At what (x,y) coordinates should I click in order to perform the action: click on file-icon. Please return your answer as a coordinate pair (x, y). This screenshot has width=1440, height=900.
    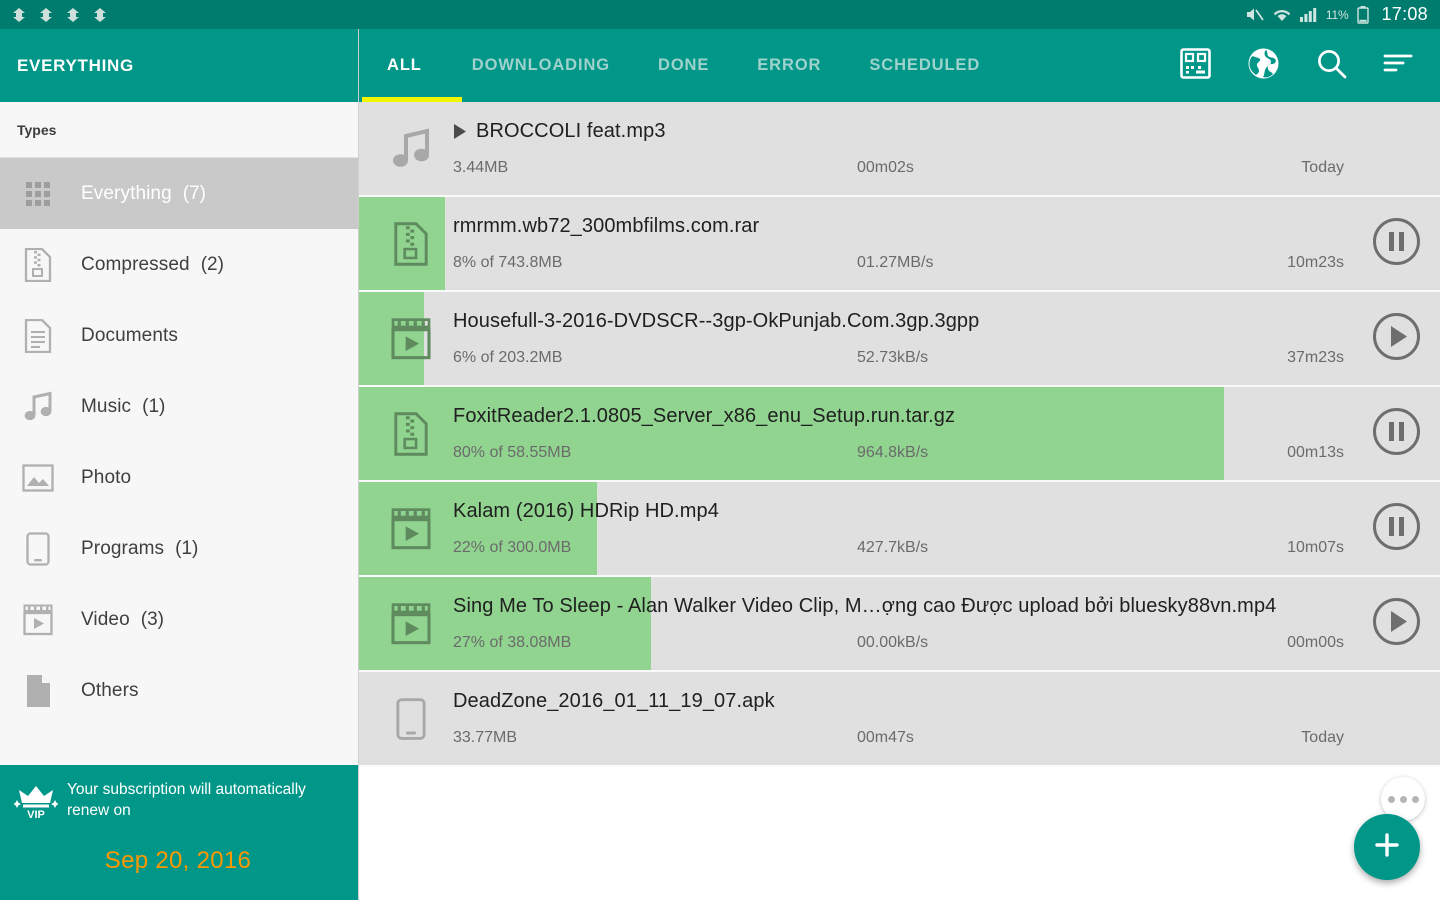
    Looking at the image, I should click on (38, 691).